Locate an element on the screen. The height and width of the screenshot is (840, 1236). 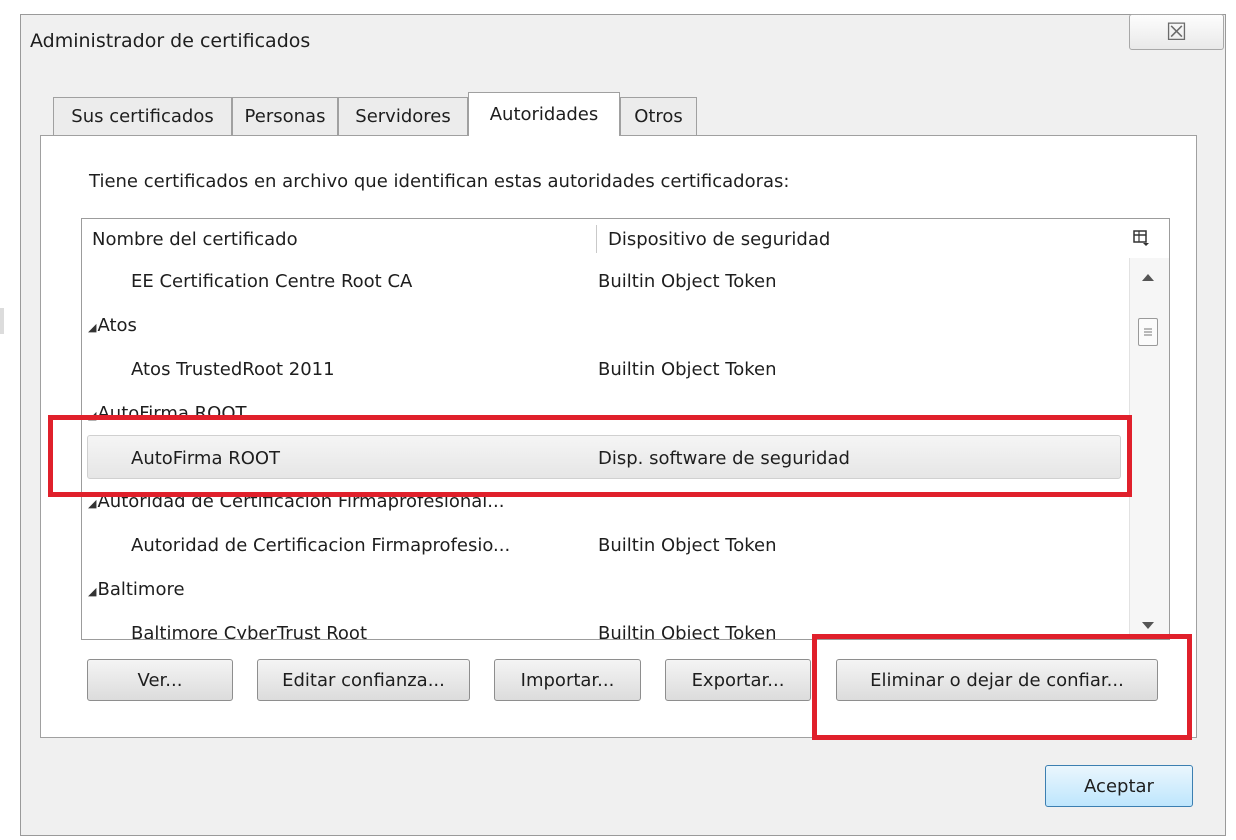
background-window-edge is located at coordinates (2, 321).